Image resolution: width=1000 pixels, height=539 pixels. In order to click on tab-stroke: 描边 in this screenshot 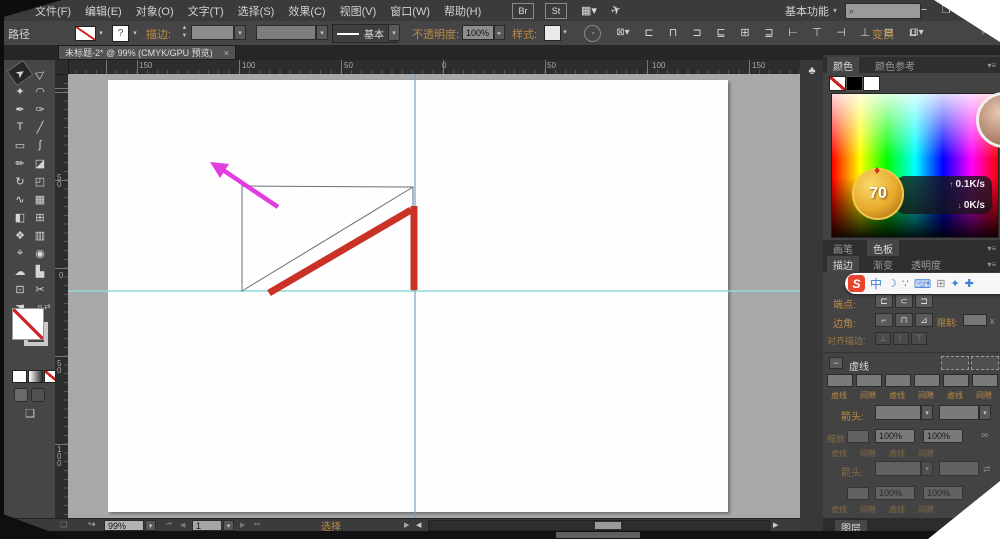, I will do `click(843, 264)`.